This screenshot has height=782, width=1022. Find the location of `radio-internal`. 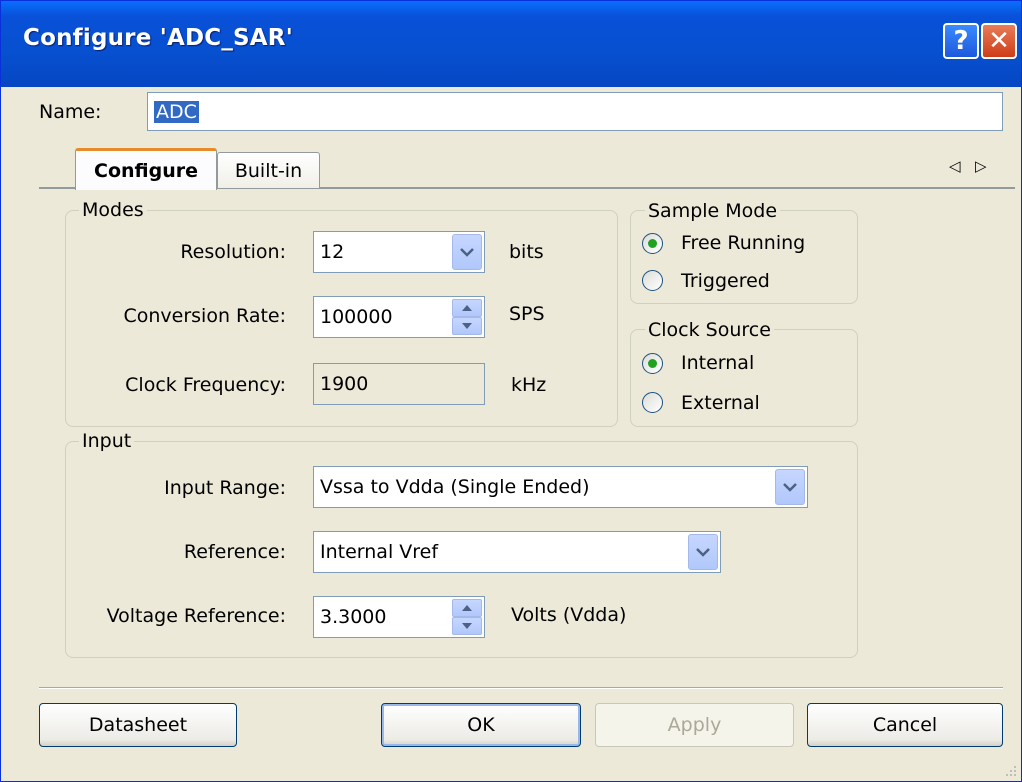

radio-internal is located at coordinates (652, 363).